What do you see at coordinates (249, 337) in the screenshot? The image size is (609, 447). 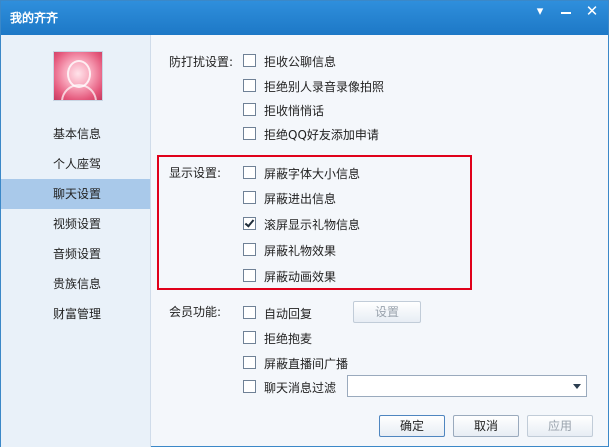 I see `reject-mic-hold-checkbox` at bounding box center [249, 337].